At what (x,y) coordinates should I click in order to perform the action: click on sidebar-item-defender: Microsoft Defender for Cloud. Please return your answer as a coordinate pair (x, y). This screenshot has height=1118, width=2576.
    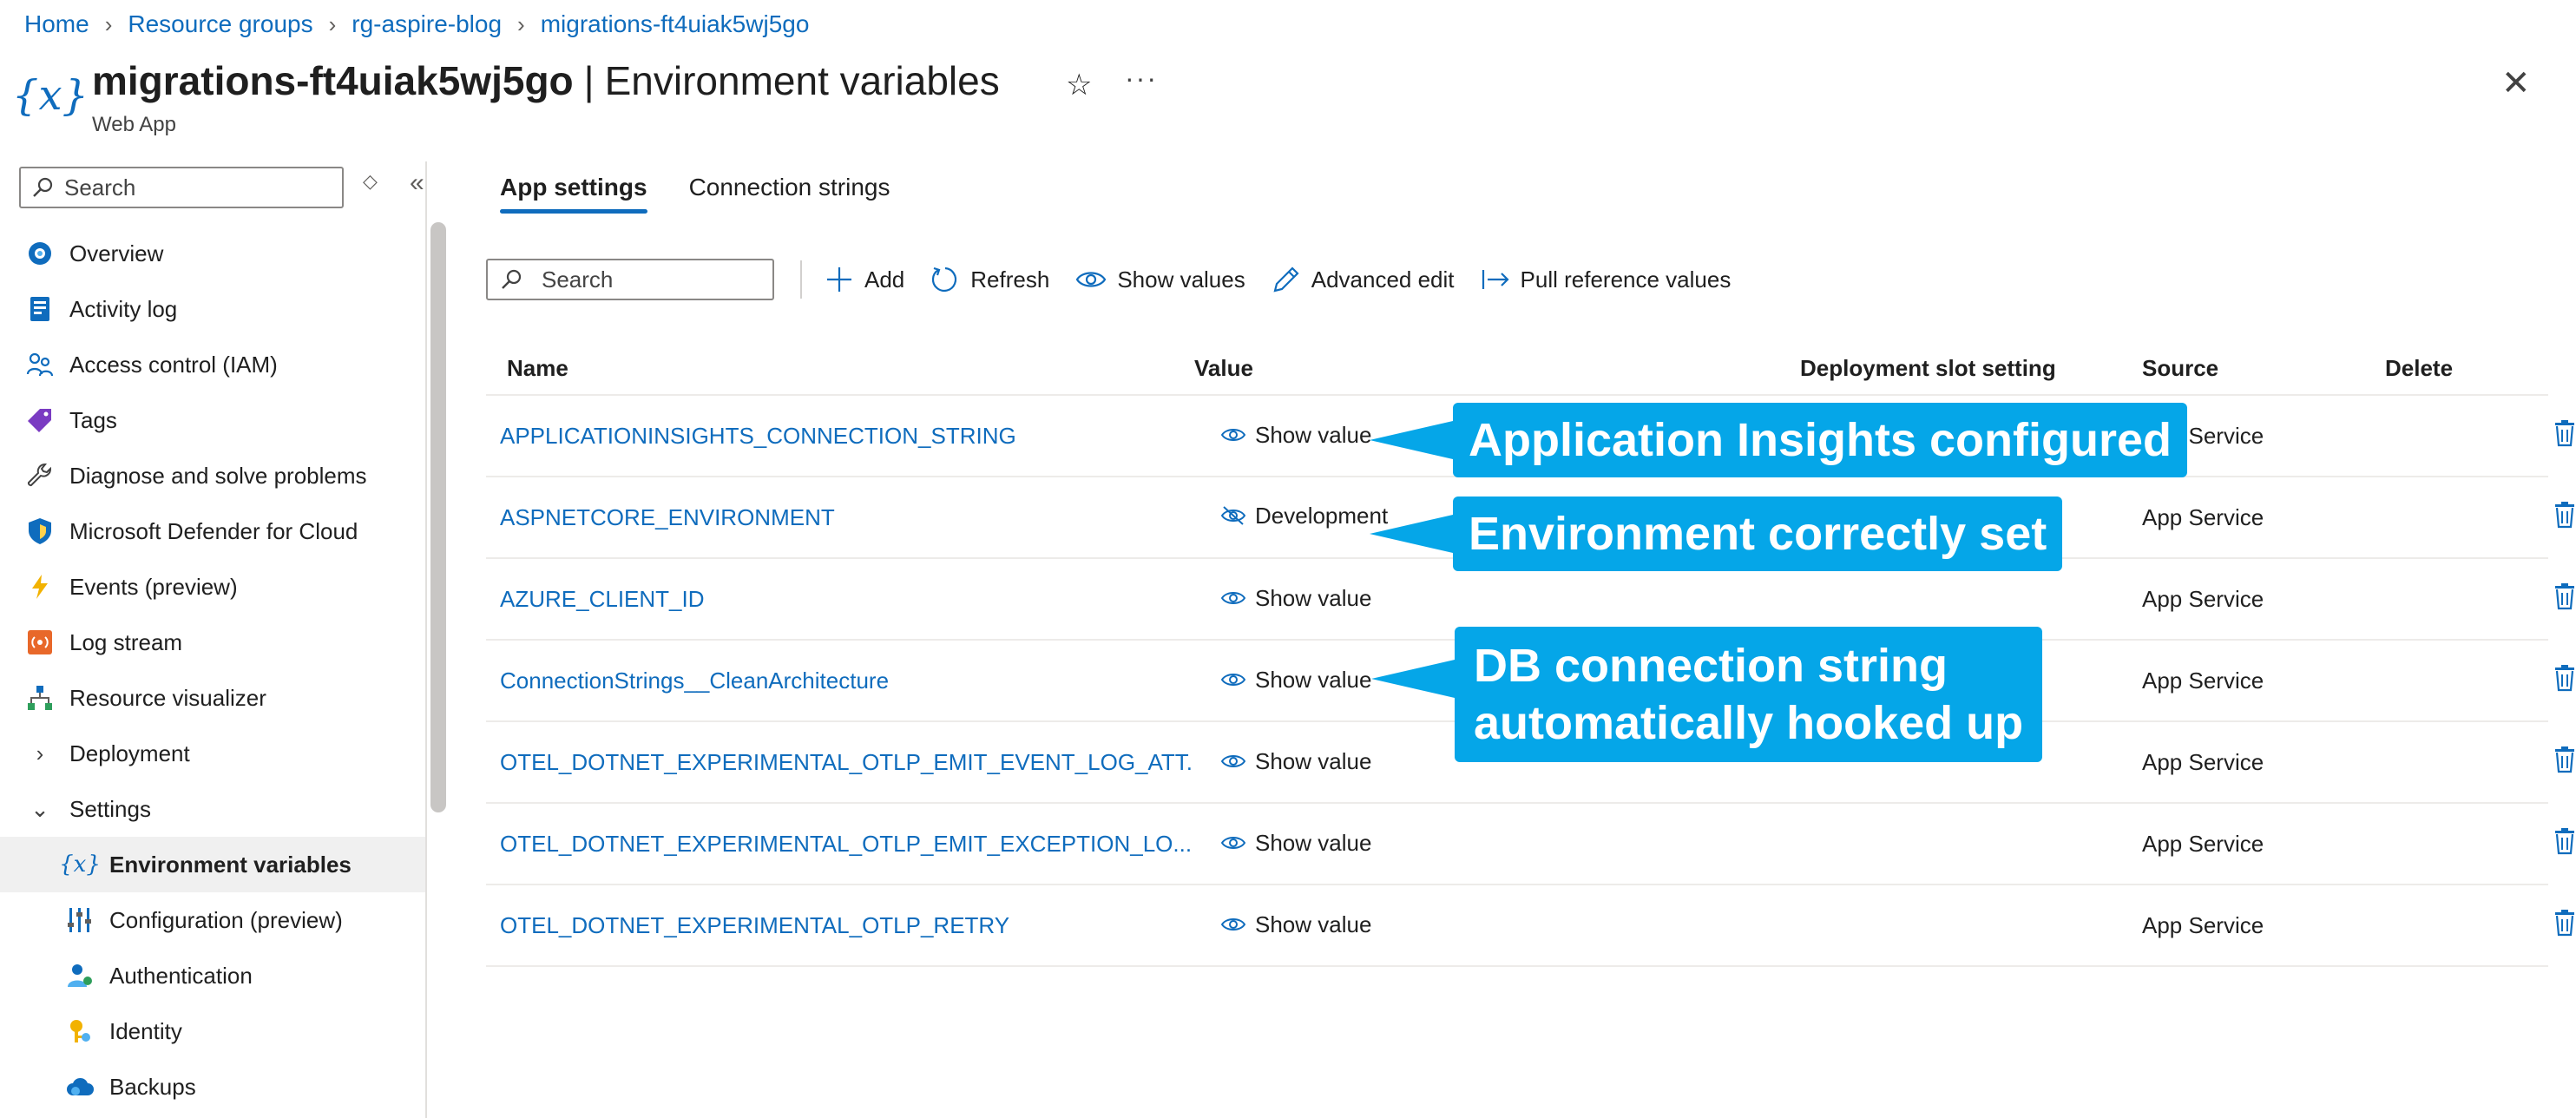
    Looking at the image, I should click on (212, 531).